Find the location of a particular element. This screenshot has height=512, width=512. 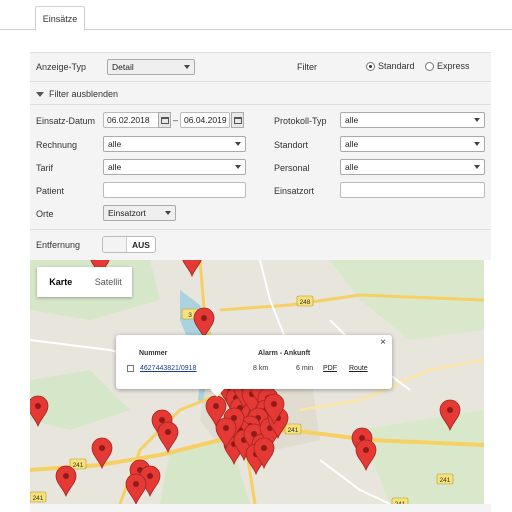

protokoll-typ-select: alle is located at coordinates (412, 120).